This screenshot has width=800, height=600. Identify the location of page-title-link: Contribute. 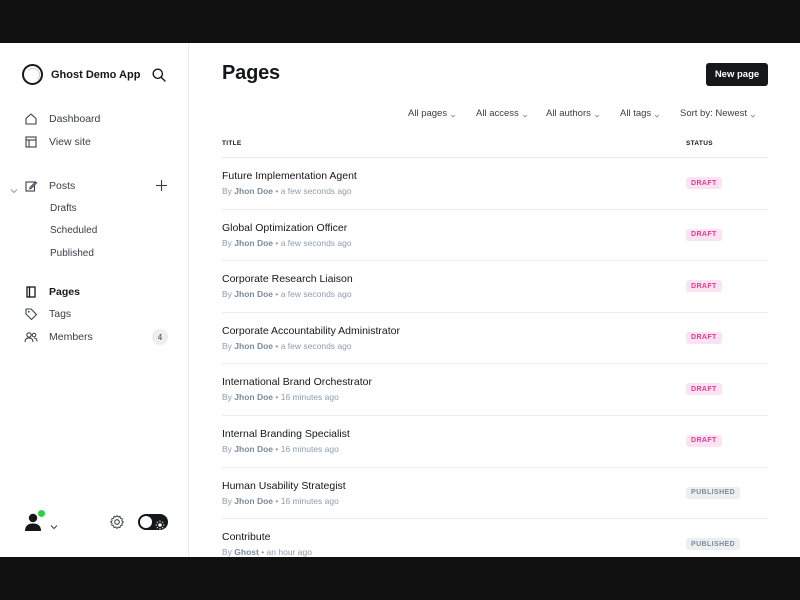
(246, 537).